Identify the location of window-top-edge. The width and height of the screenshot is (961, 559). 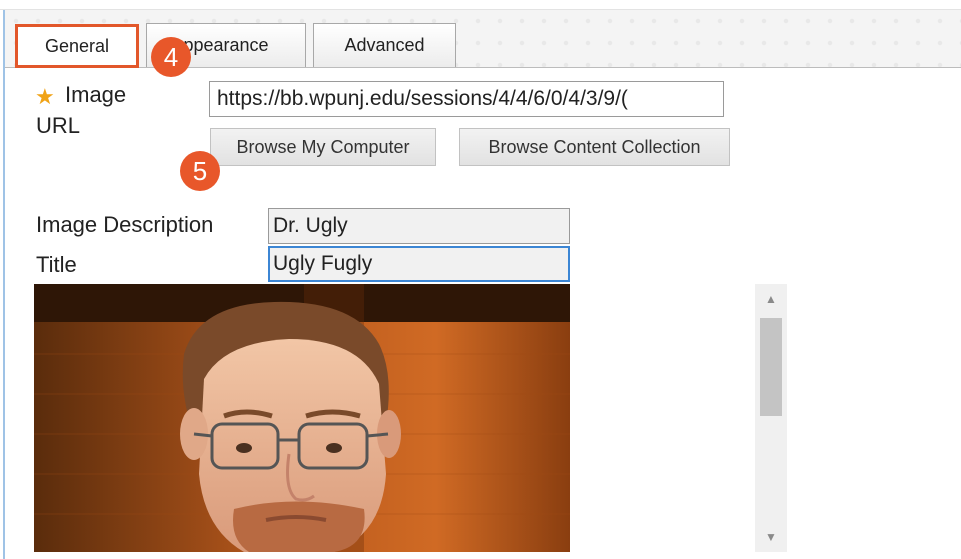
(480, 5).